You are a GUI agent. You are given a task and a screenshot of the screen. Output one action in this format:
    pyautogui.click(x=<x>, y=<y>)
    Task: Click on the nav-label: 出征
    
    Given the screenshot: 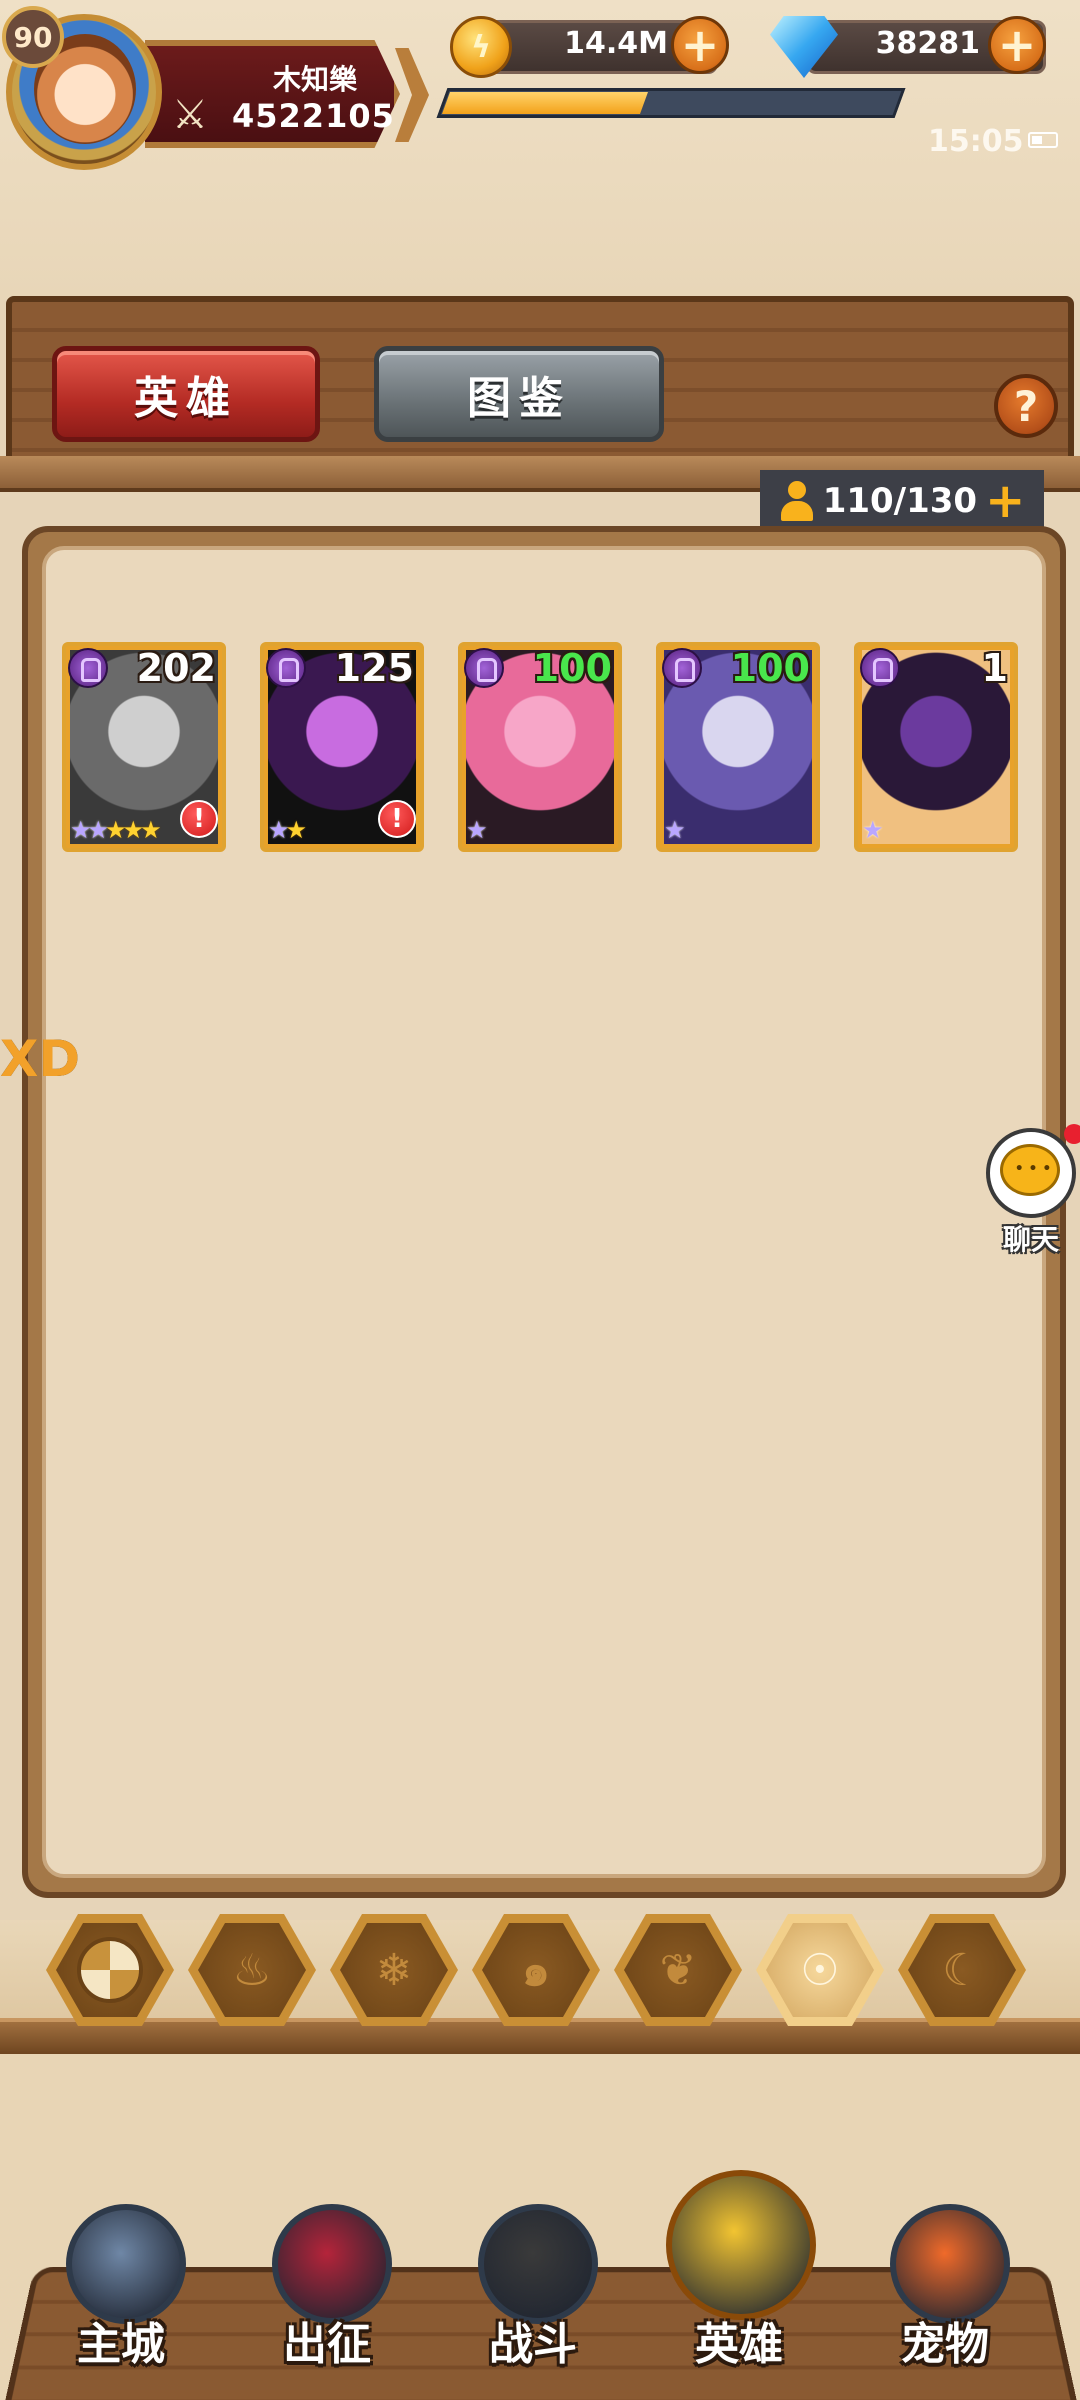 What is the action you would take?
    pyautogui.click(x=327, y=2344)
    